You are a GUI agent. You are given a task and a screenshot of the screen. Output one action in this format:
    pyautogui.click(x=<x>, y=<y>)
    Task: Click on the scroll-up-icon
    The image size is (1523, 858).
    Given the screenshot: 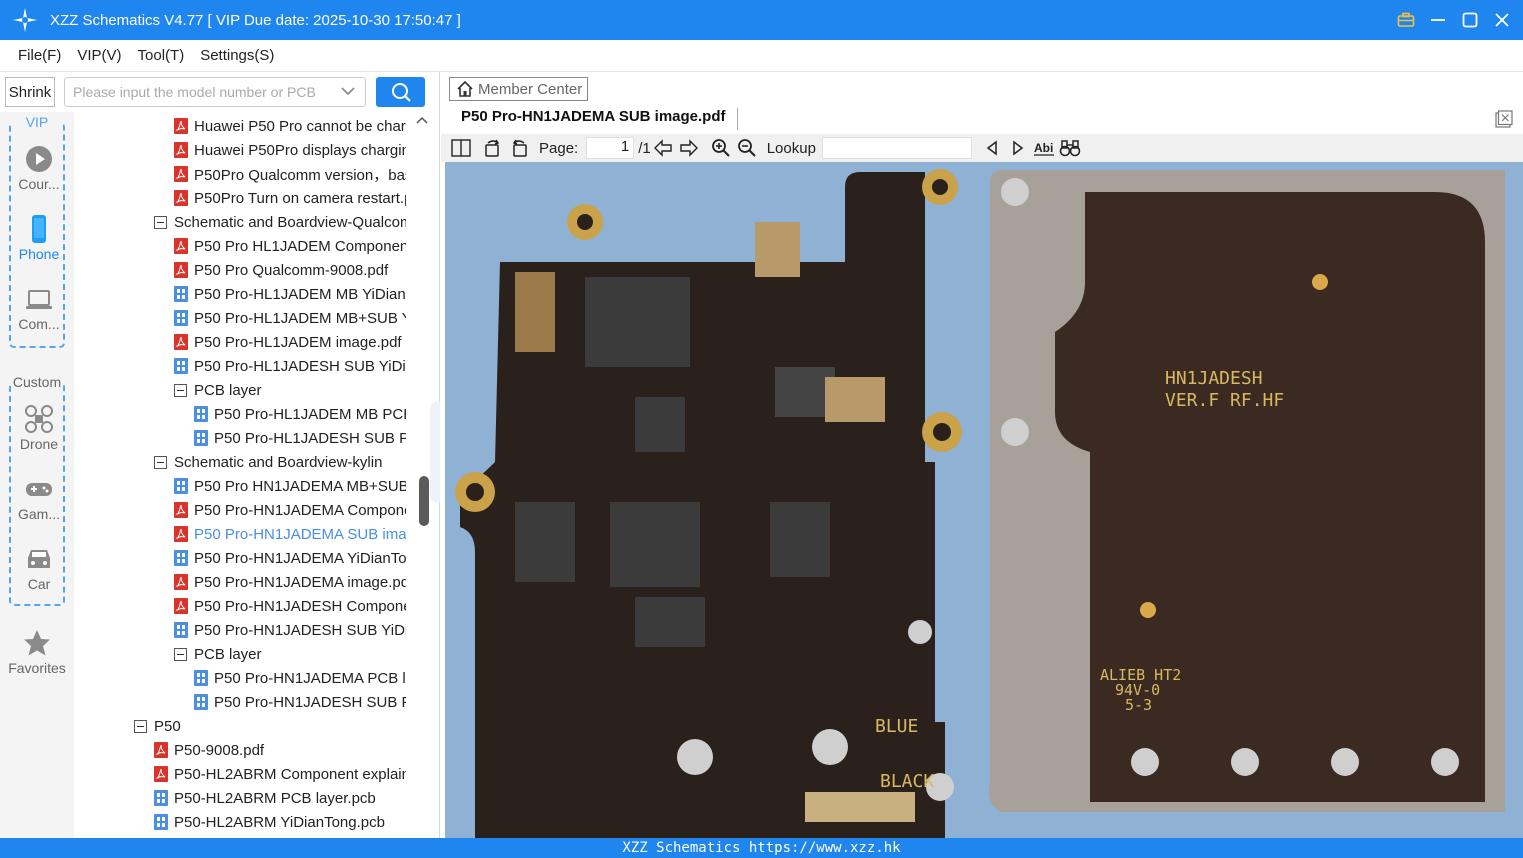 What is the action you would take?
    pyautogui.click(x=422, y=120)
    